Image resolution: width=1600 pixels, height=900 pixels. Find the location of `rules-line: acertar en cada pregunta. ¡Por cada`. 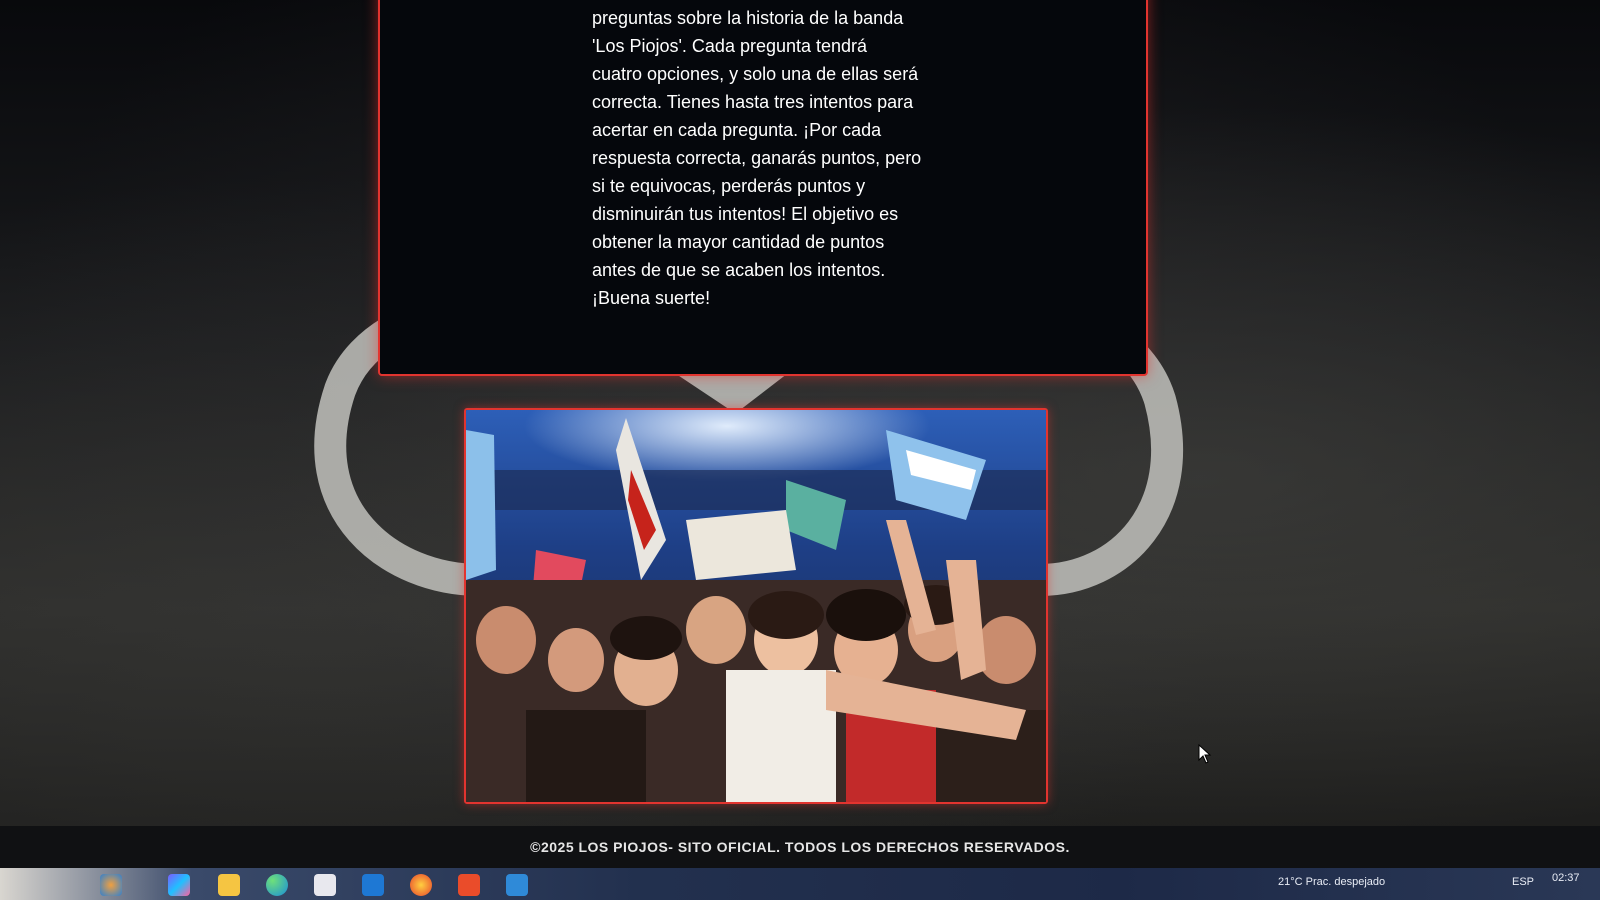

rules-line: acertar en cada pregunta. ¡Por cada is located at coordinates (737, 130).